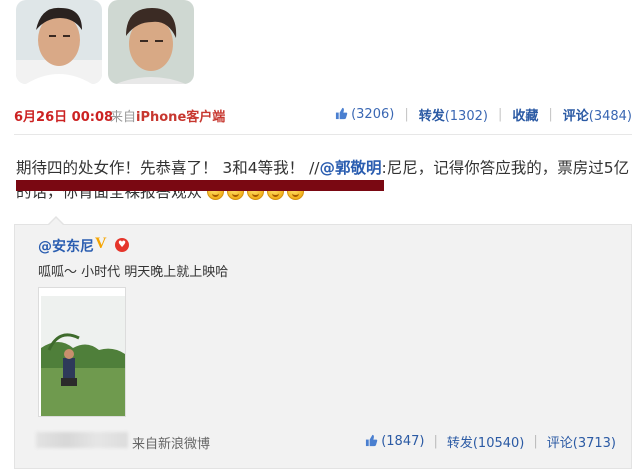 This screenshot has width=642, height=469. Describe the element at coordinates (101, 244) in the screenshot. I see `verified-badge: V` at that location.